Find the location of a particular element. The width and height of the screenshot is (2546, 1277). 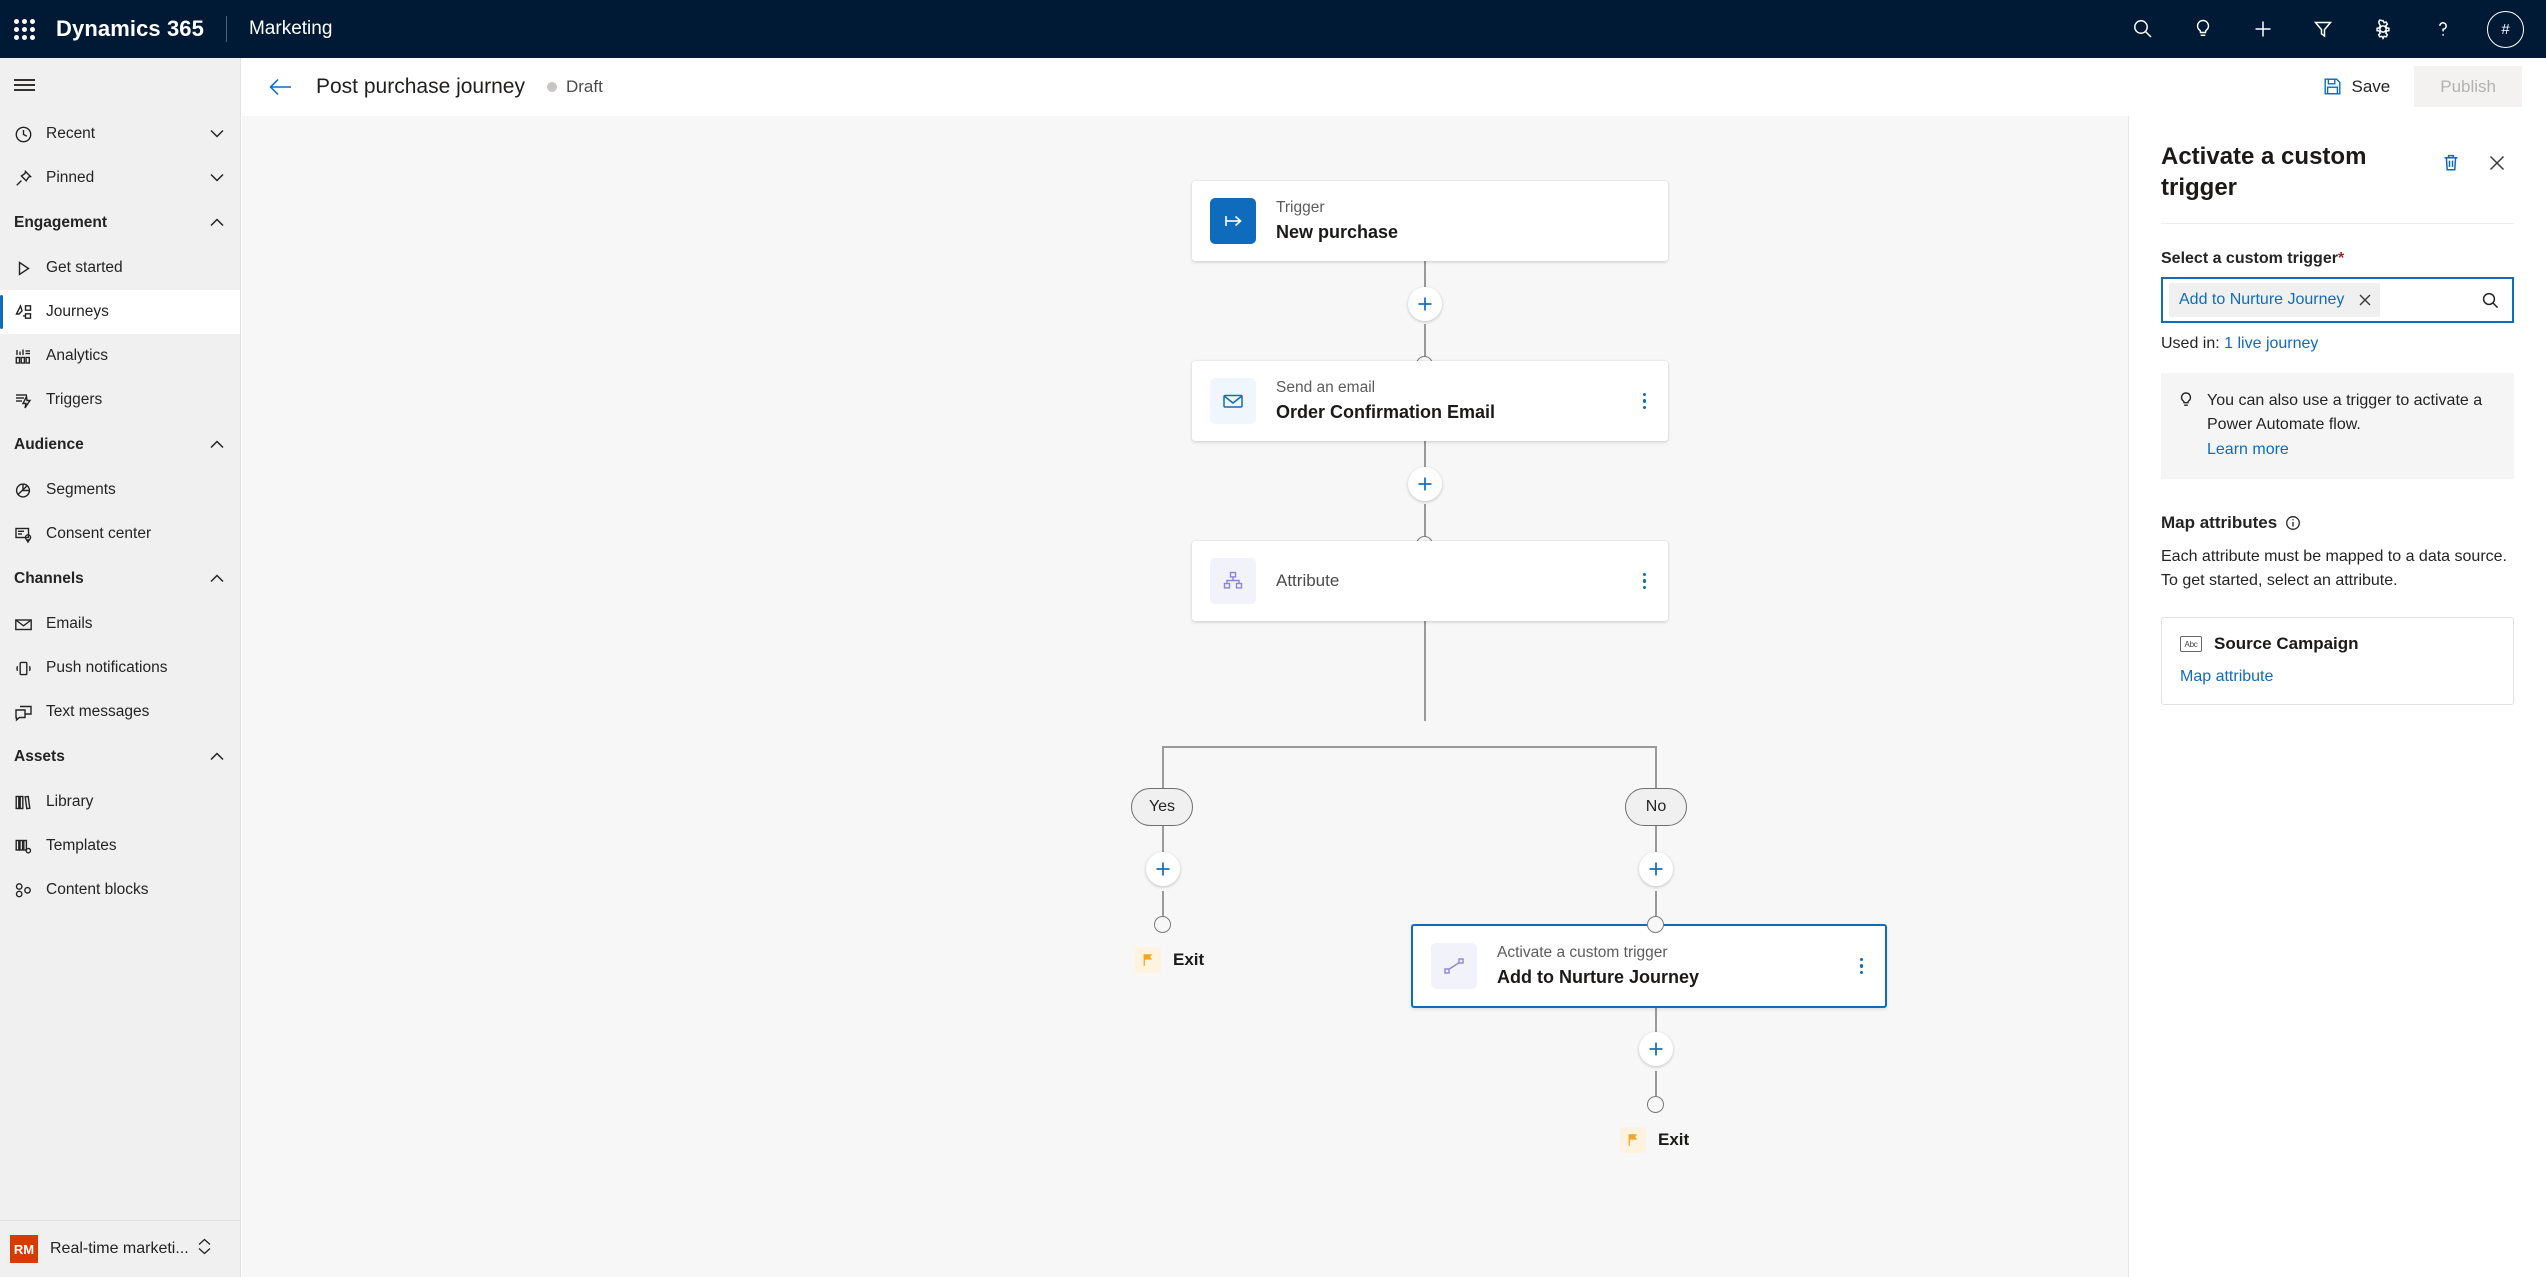

delete-button is located at coordinates (2451, 163).